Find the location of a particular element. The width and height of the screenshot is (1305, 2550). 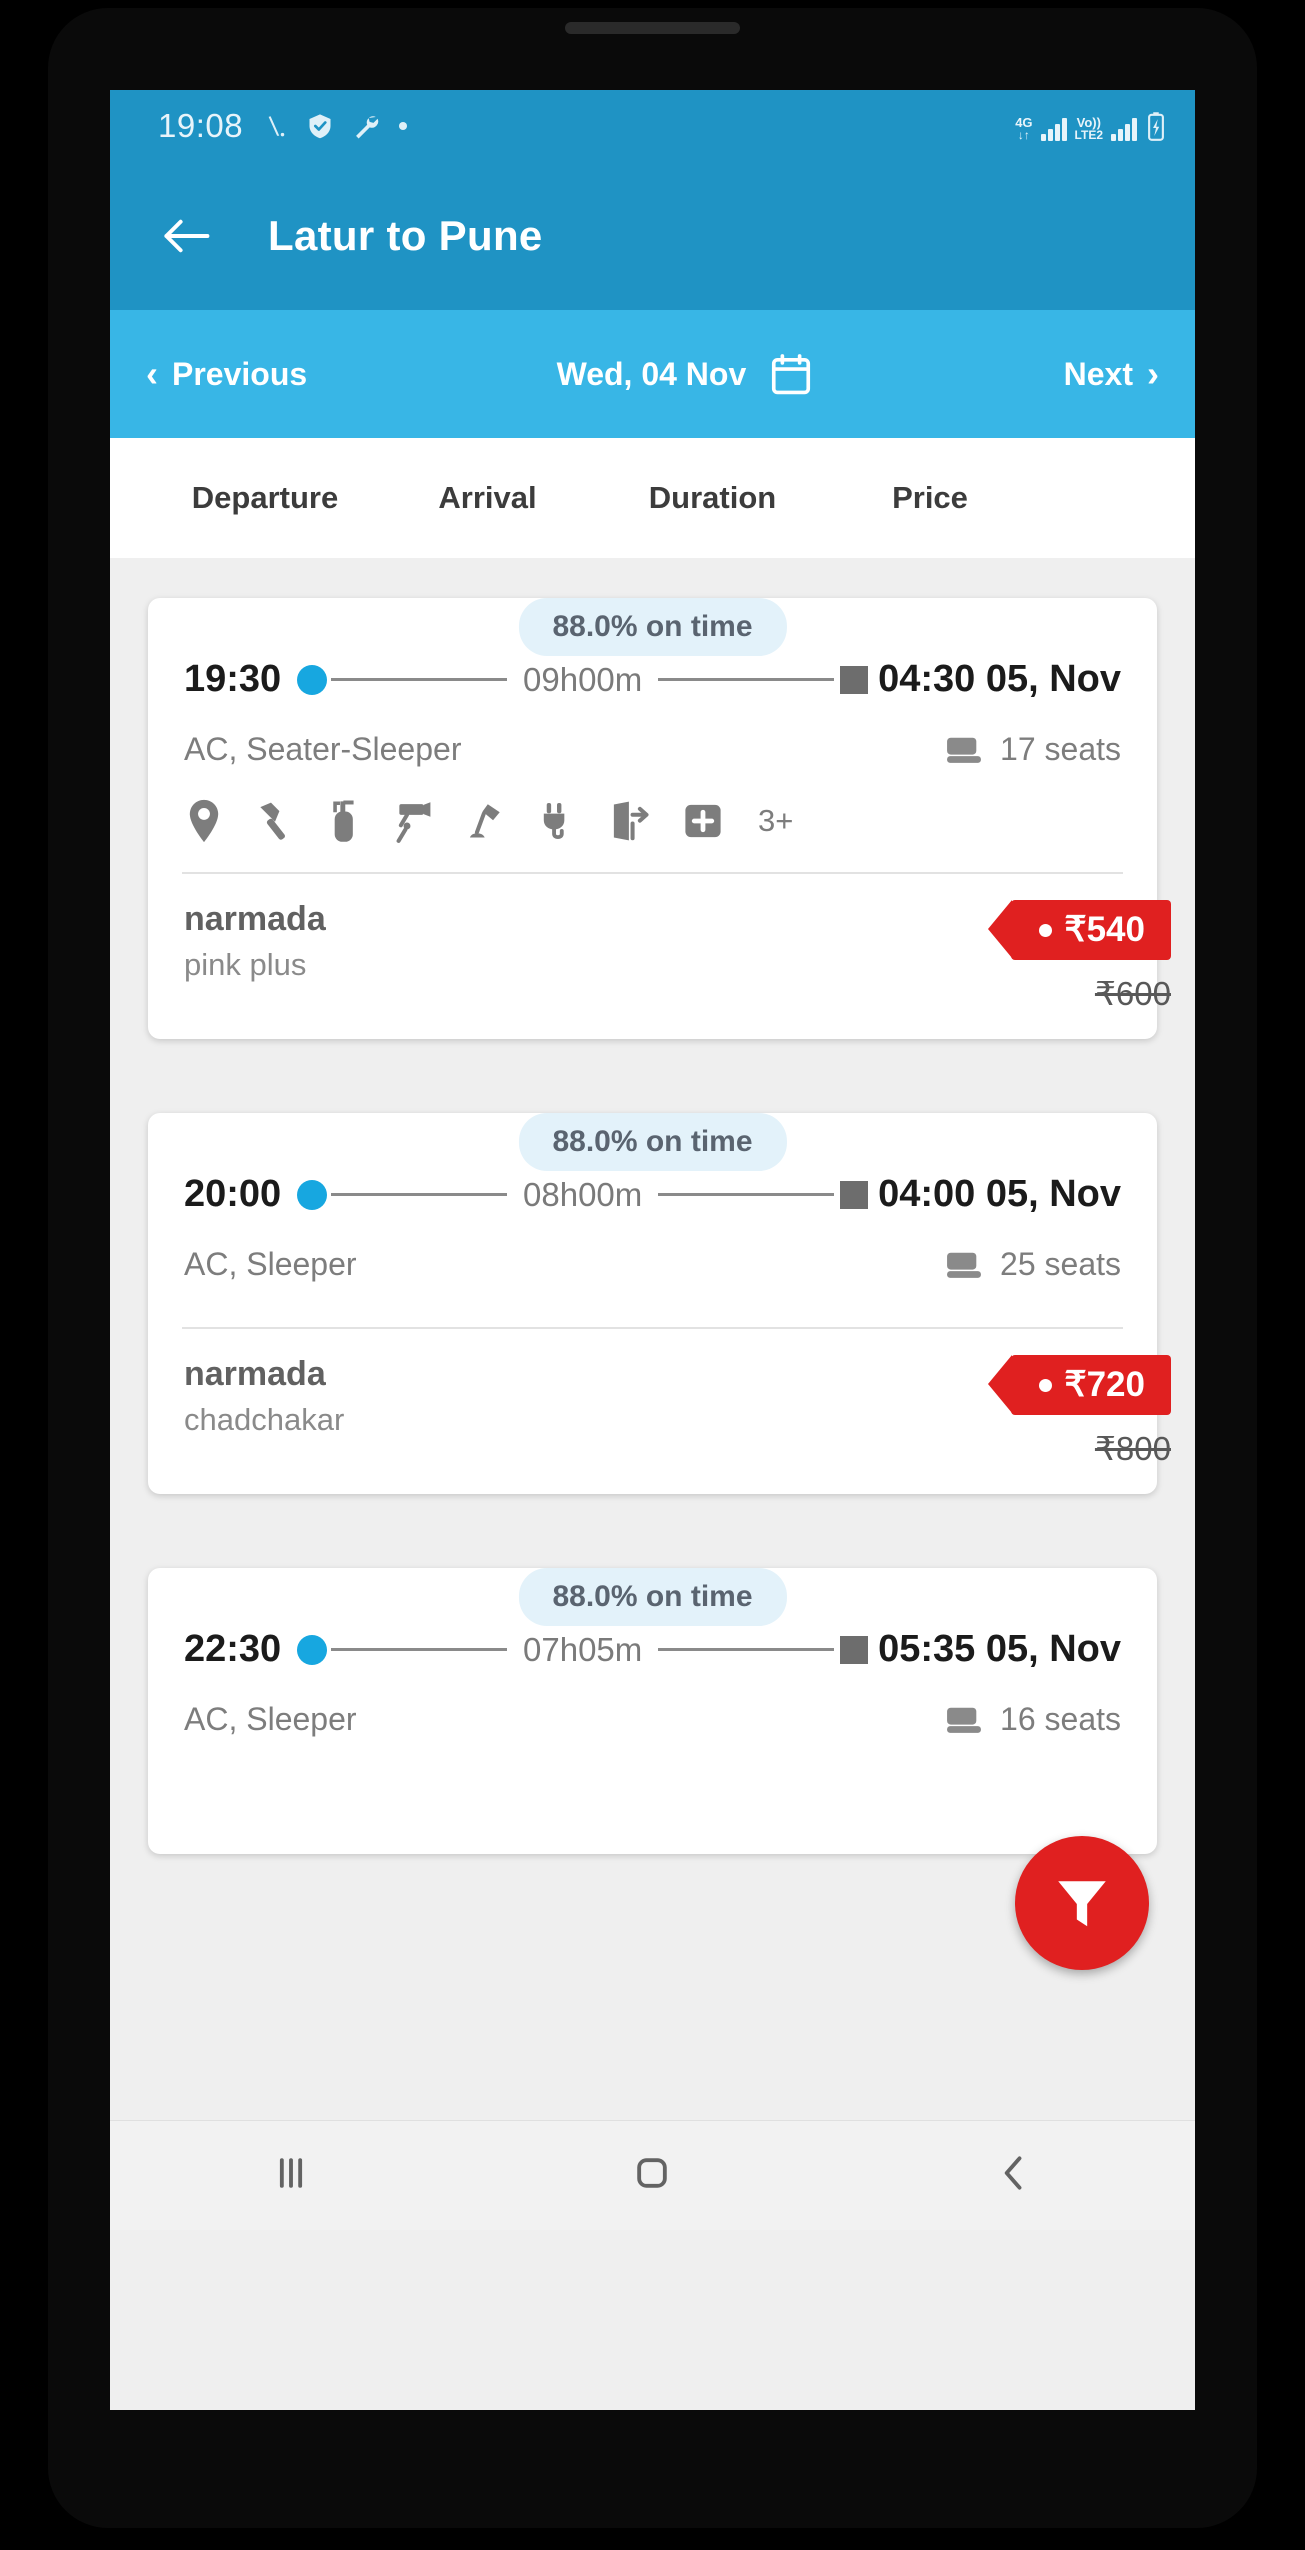

system-navigation-bar is located at coordinates (652, 2175).